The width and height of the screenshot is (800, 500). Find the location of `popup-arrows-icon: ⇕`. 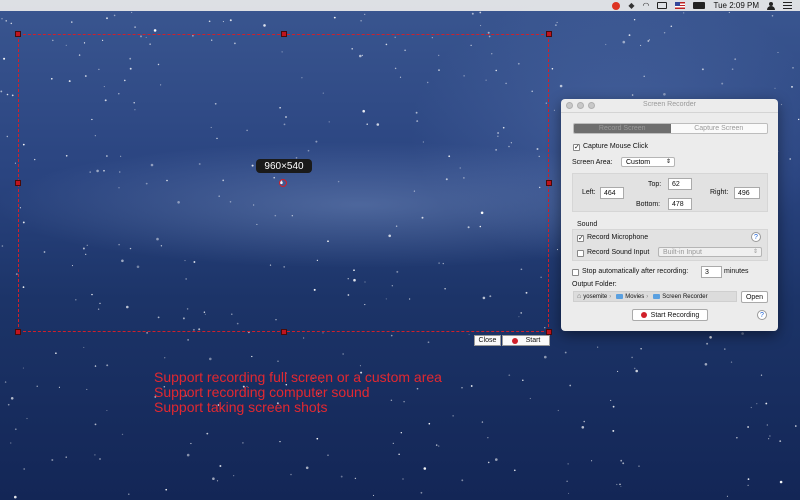

popup-arrows-icon: ⇕ is located at coordinates (755, 252).